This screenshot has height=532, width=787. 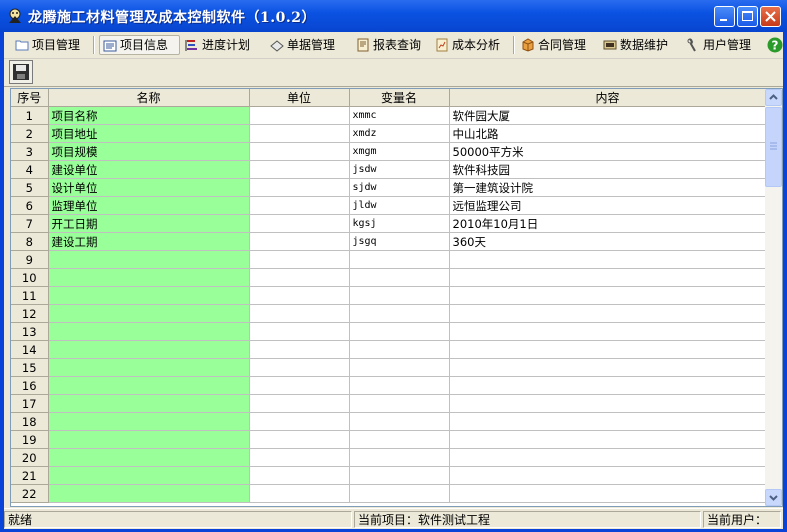 What do you see at coordinates (773, 147) in the screenshot?
I see `scroll-thumb` at bounding box center [773, 147].